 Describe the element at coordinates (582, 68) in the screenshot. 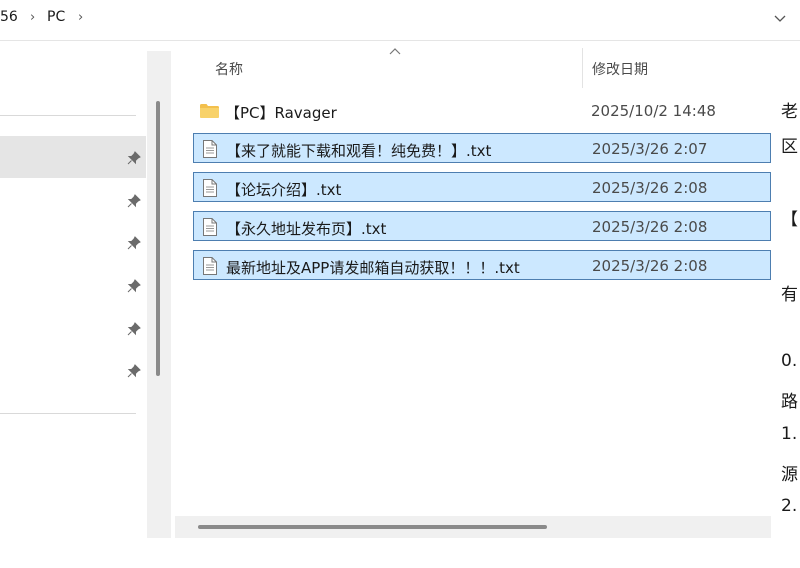

I see `column-divider` at that location.